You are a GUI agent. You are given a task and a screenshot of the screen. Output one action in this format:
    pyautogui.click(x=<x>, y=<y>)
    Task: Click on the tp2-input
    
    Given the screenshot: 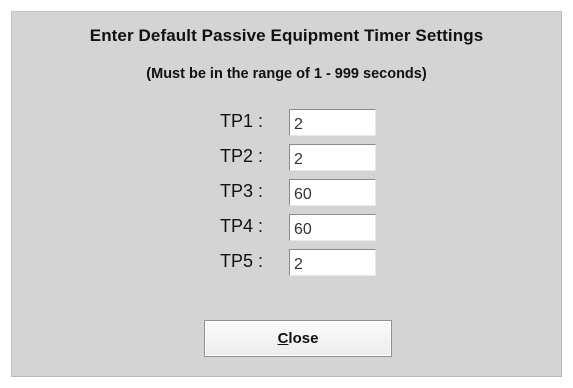 What is the action you would take?
    pyautogui.click(x=332, y=157)
    